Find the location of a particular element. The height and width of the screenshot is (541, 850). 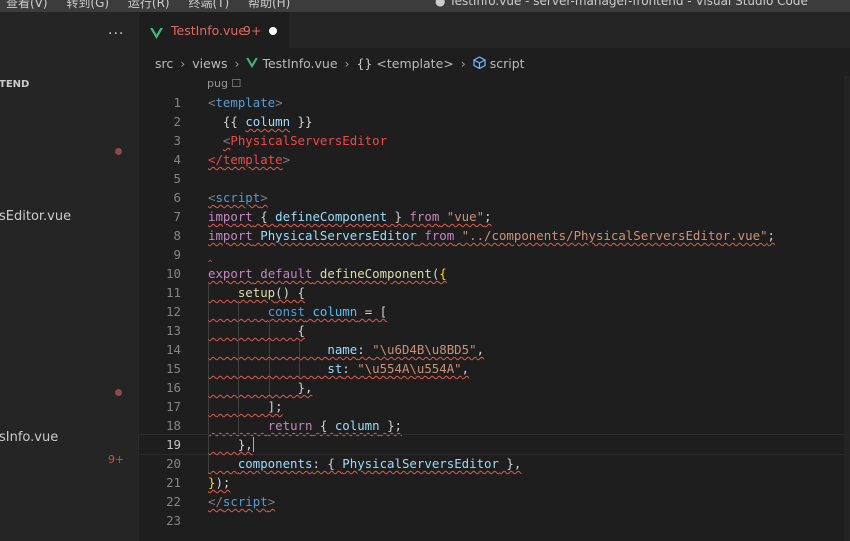

sidebar-file-editor: sEditor.vue is located at coordinates (35, 216).